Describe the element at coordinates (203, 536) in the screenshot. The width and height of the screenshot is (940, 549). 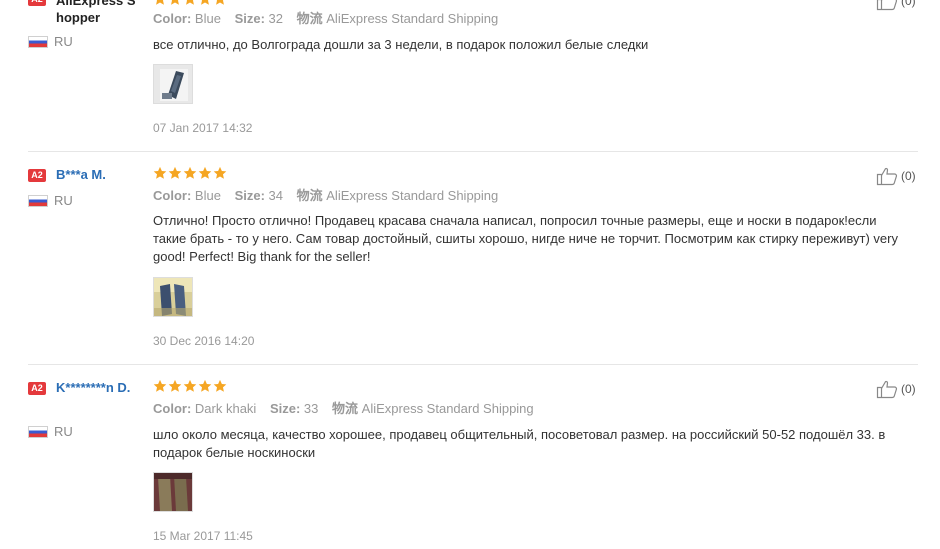
I see `review-date: 15 Mar 2017 11:45` at that location.